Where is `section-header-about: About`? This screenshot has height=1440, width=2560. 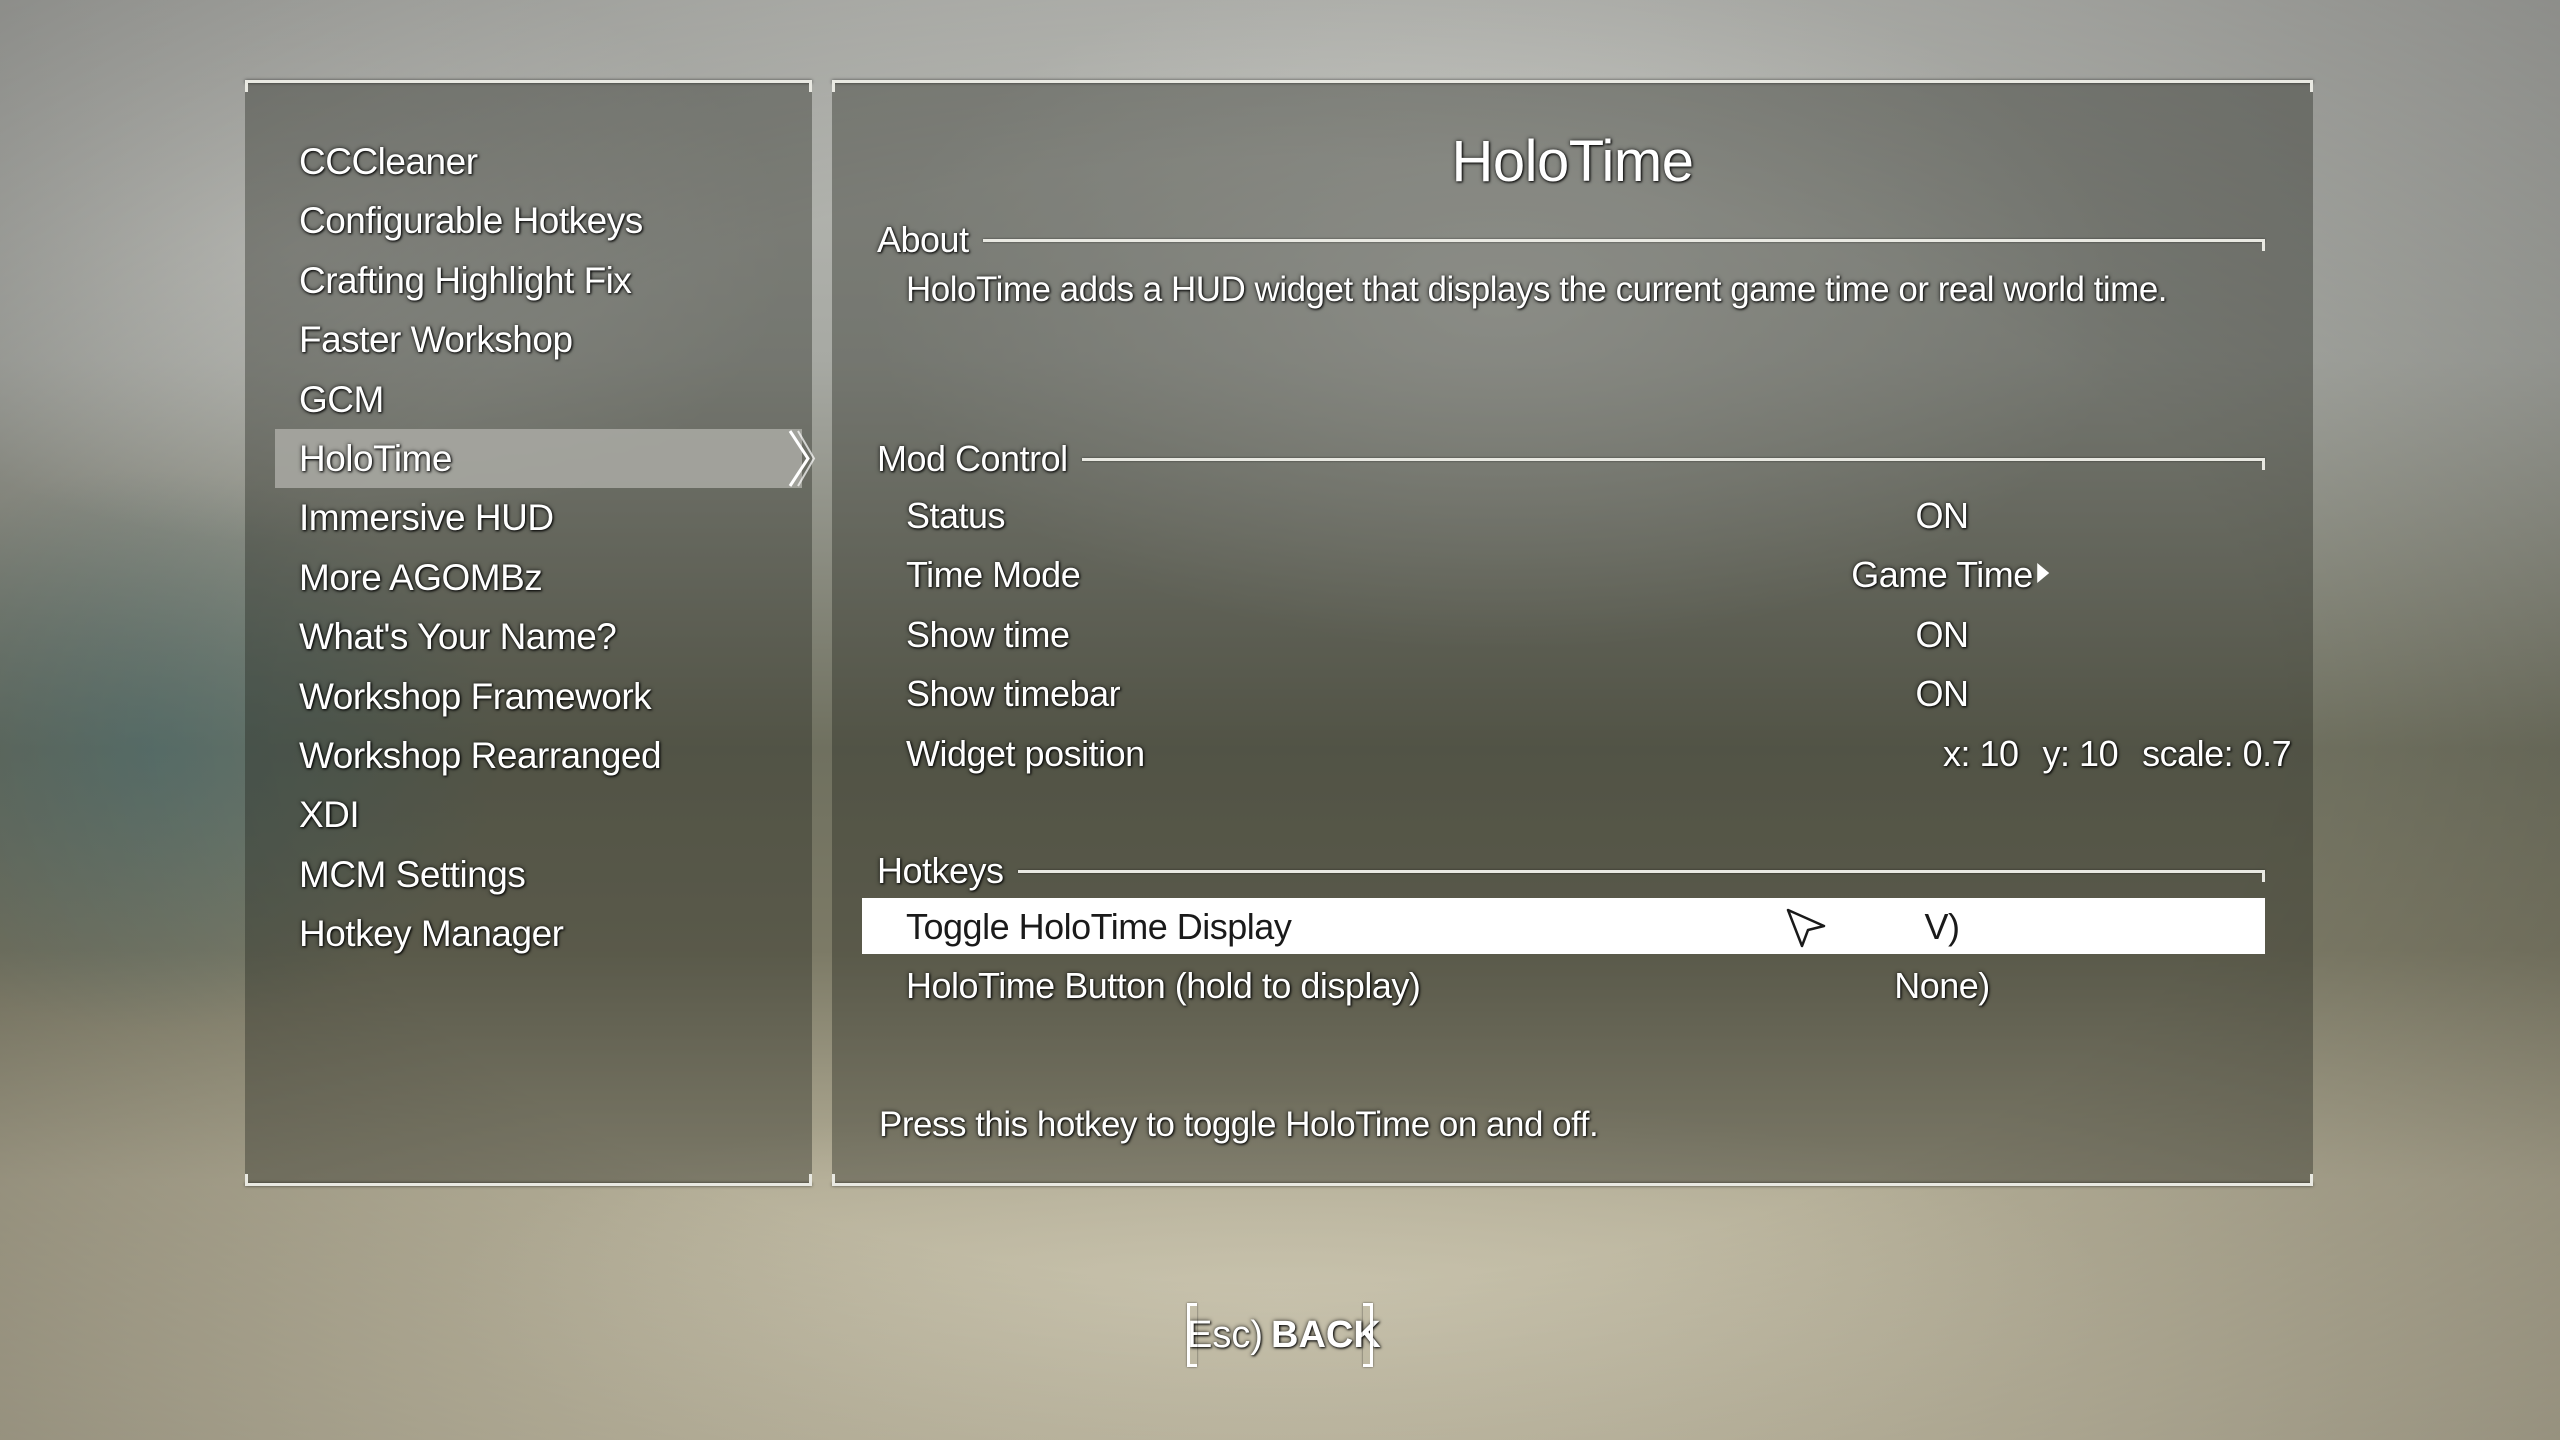 section-header-about: About is located at coordinates (1571, 240).